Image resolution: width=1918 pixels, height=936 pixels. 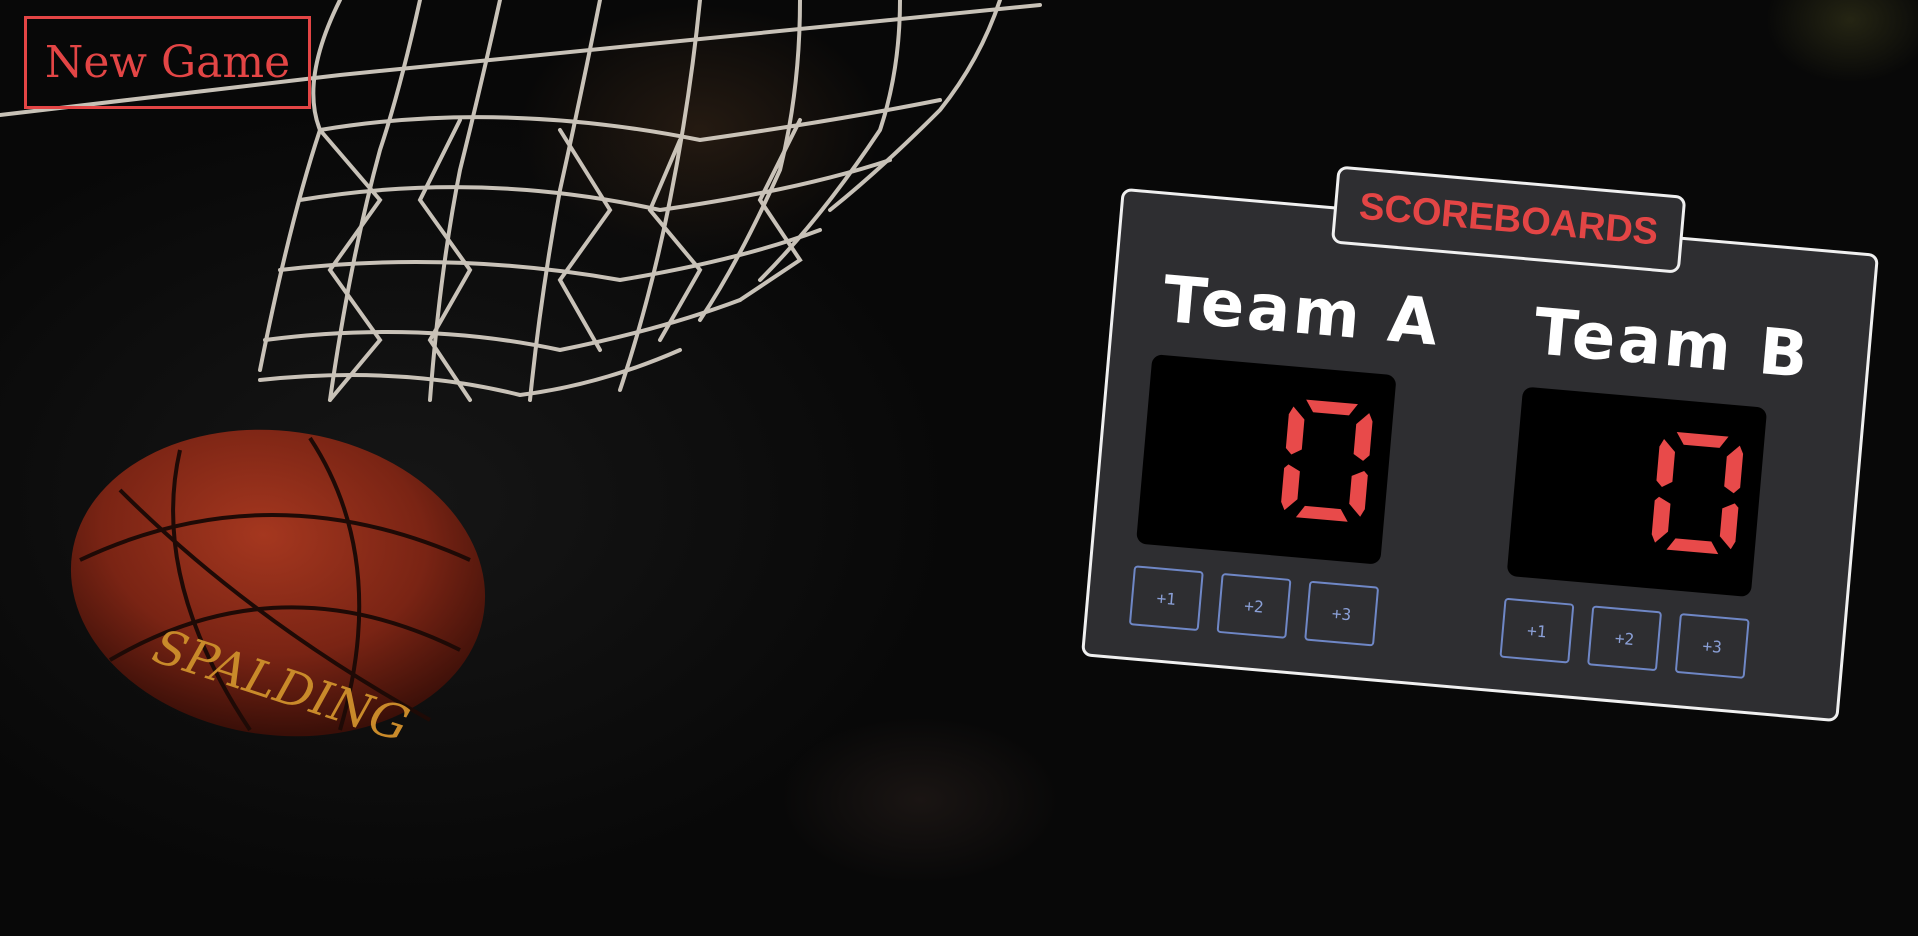 I want to click on team-b-score-display: 0, so click(x=1637, y=492).